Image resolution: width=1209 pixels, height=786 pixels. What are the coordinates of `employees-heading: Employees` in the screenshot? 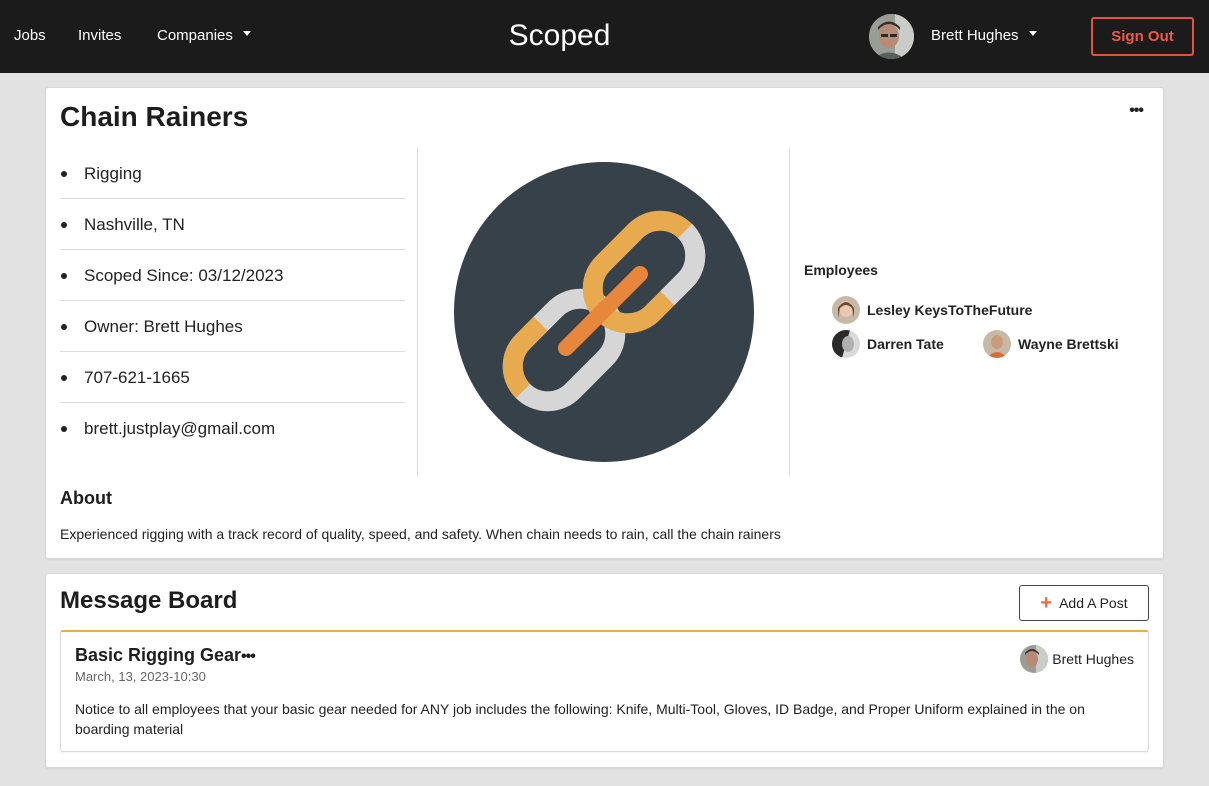 It's located at (841, 270).